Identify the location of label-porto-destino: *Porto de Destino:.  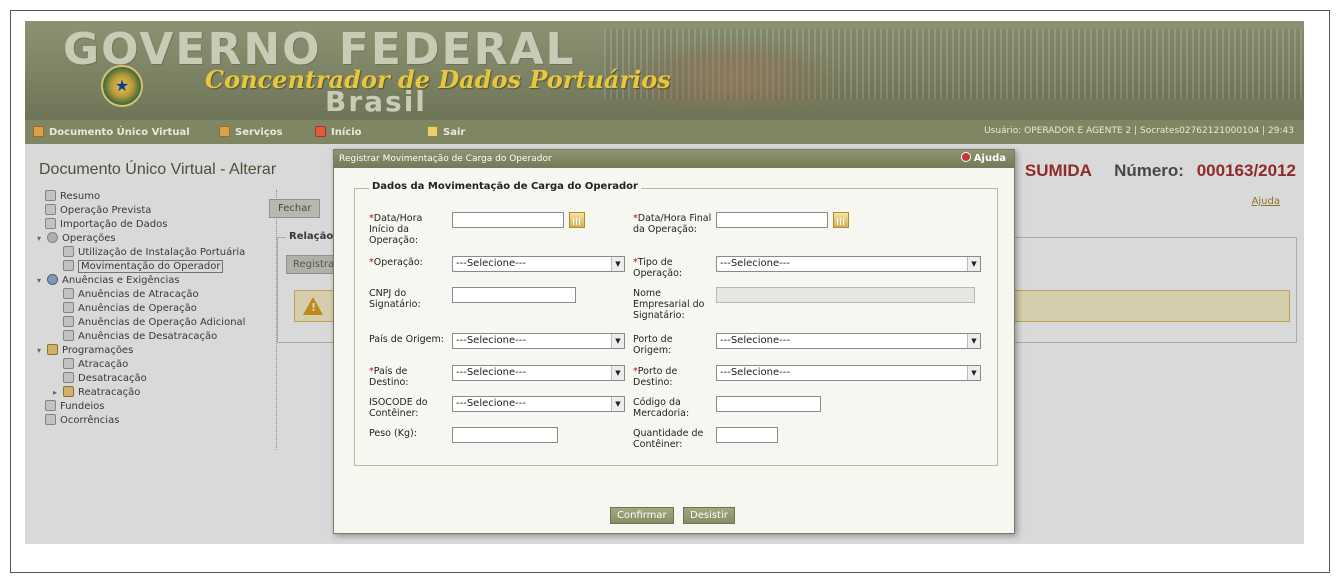
(673, 377).